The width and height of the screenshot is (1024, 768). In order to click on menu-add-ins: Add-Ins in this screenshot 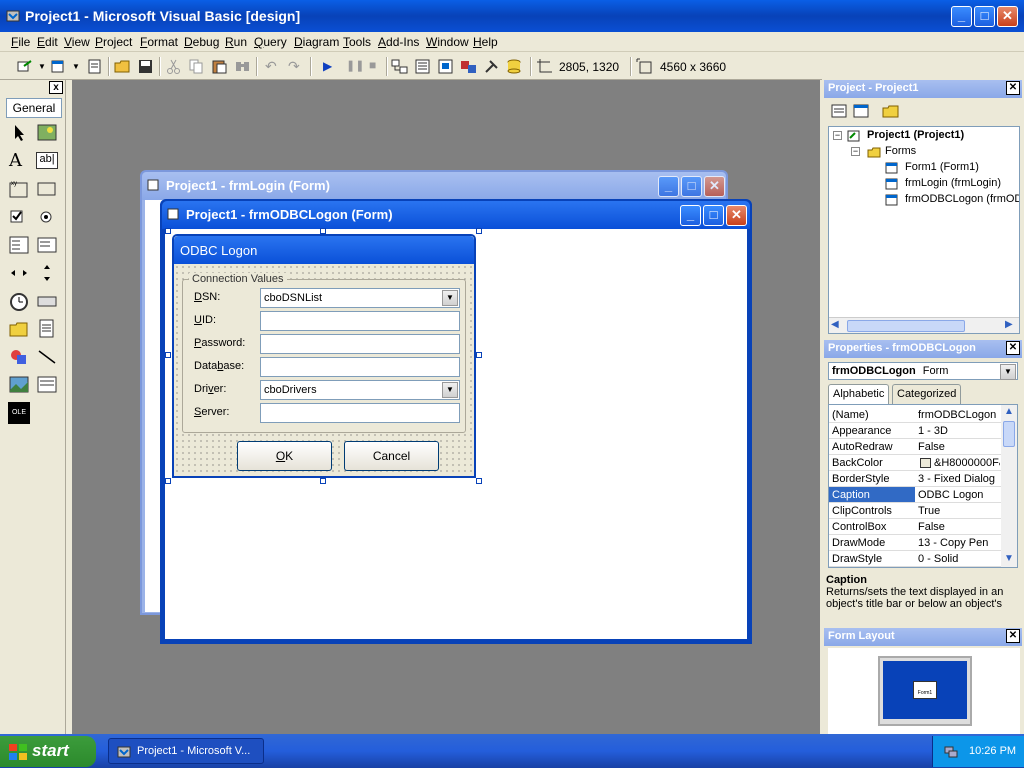, I will do `click(398, 42)`.